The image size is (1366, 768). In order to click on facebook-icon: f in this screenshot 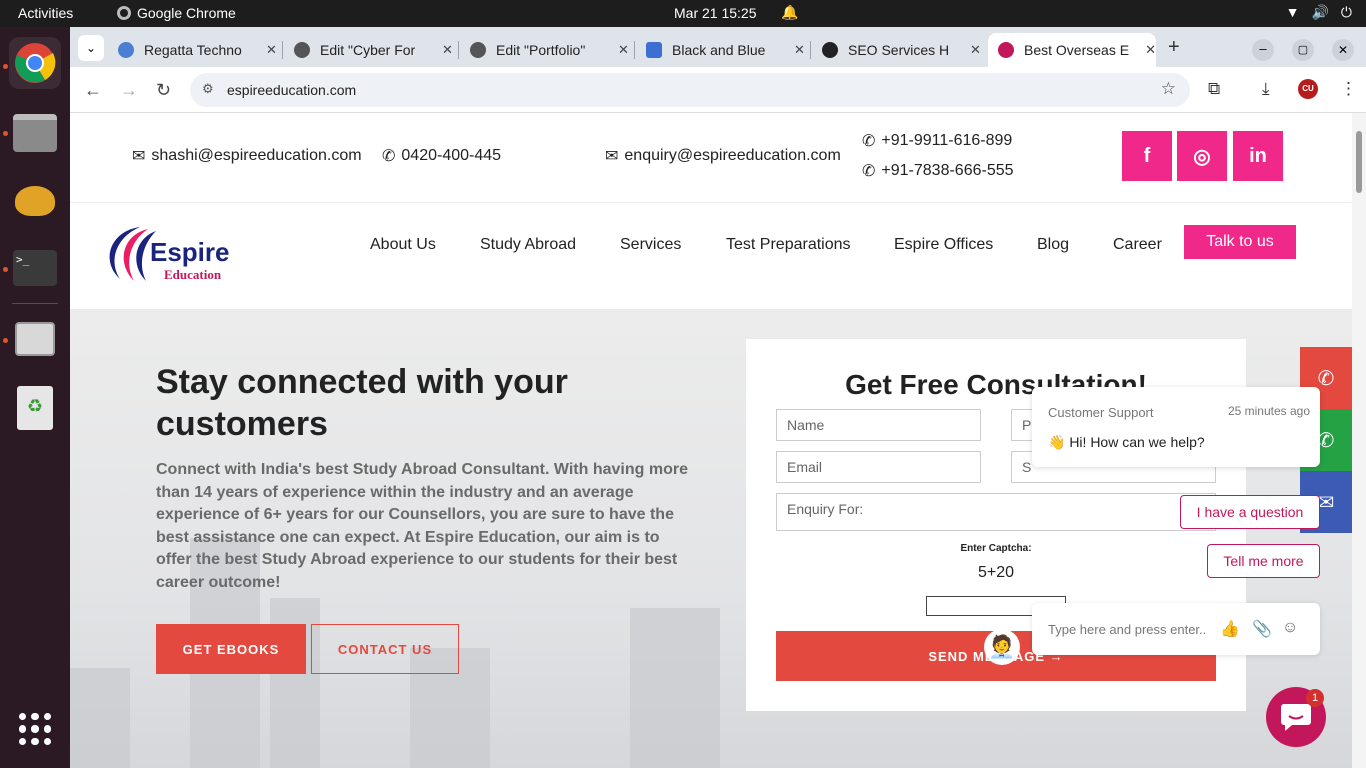, I will do `click(1147, 155)`.